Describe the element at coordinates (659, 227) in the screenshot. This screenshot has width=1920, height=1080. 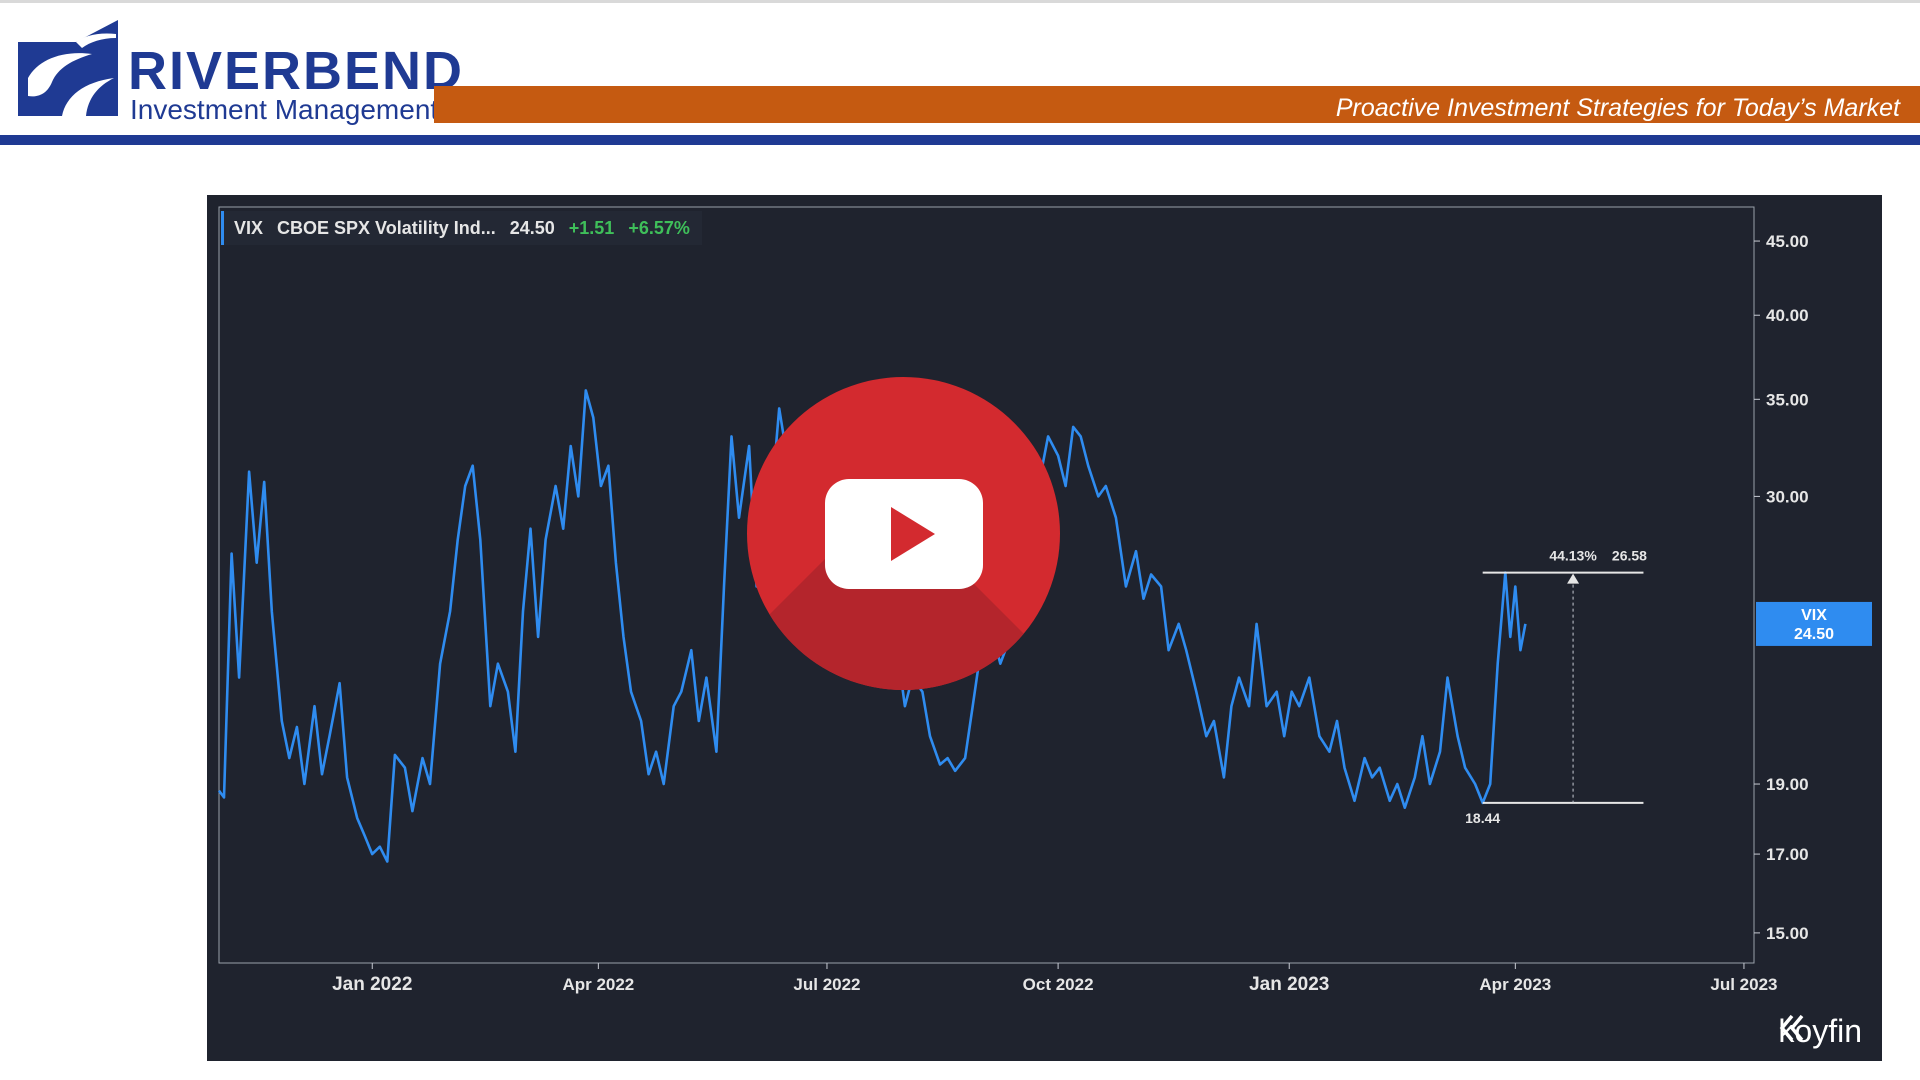
I see `price-change-percent: +6.57%` at that location.